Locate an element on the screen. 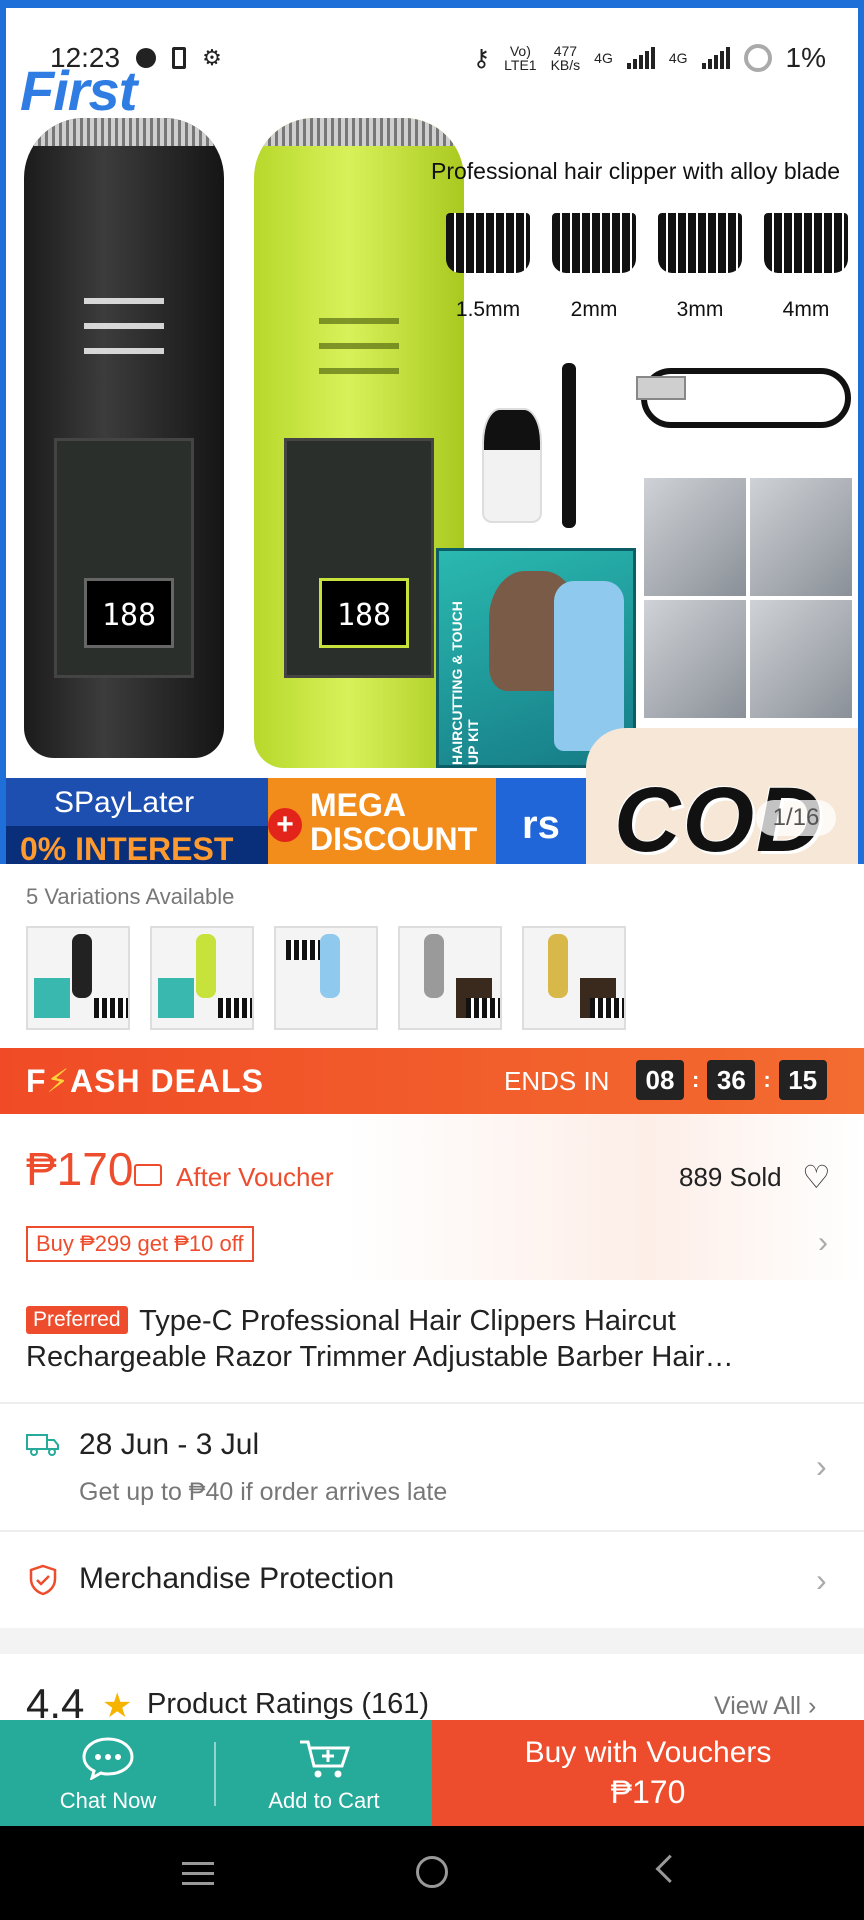 This screenshot has width=864, height=1920. mega-discount-banner: + MEGA DISCOUNT is located at coordinates (393, 821).